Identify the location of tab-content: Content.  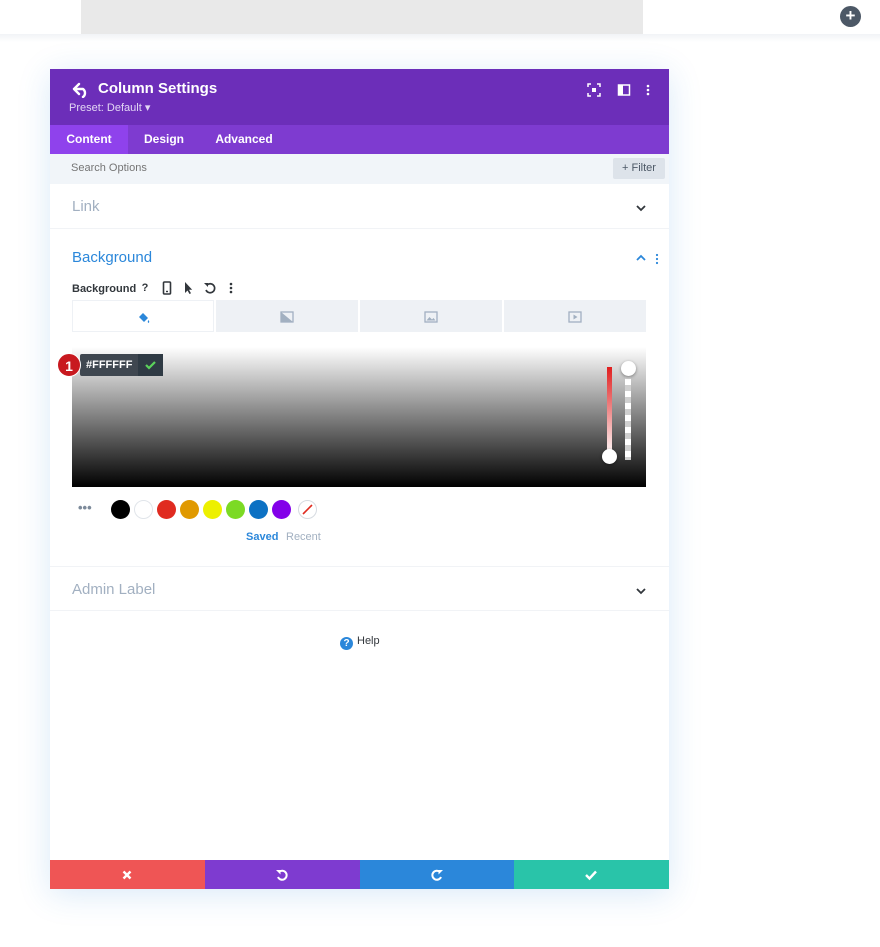
(89, 139).